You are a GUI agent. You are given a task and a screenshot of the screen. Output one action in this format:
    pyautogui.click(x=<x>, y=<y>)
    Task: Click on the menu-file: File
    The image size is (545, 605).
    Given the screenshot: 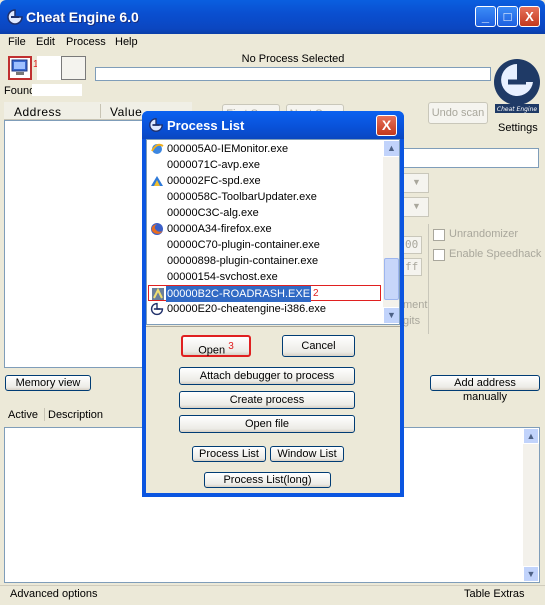 What is the action you would take?
    pyautogui.click(x=17, y=42)
    